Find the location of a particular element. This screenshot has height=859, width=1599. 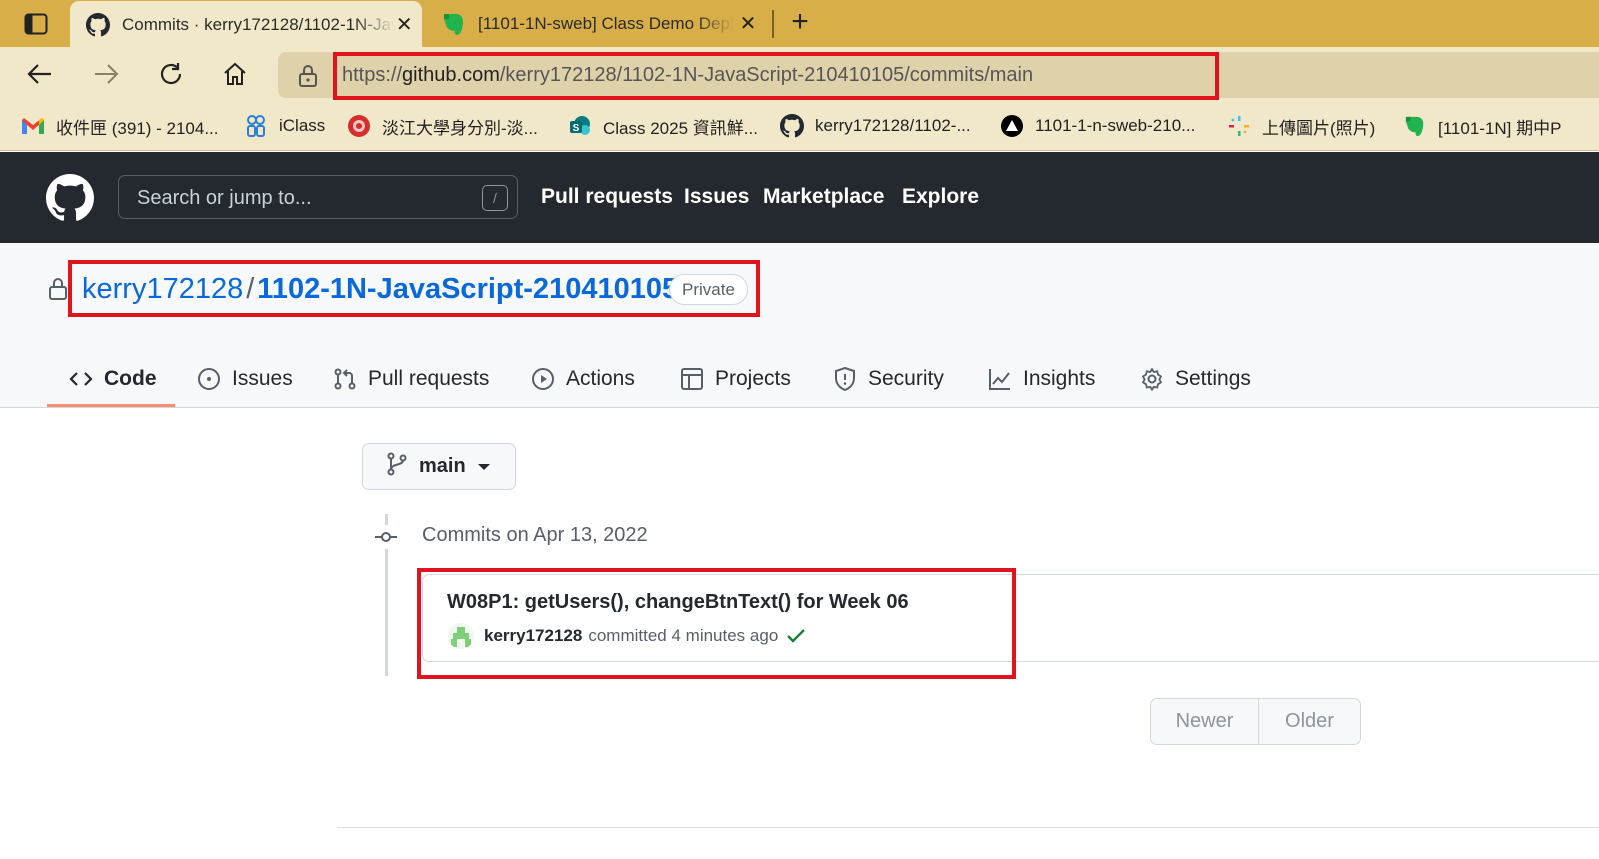

bookmark-label: [1101-1N] 期中P is located at coordinates (1500, 128).